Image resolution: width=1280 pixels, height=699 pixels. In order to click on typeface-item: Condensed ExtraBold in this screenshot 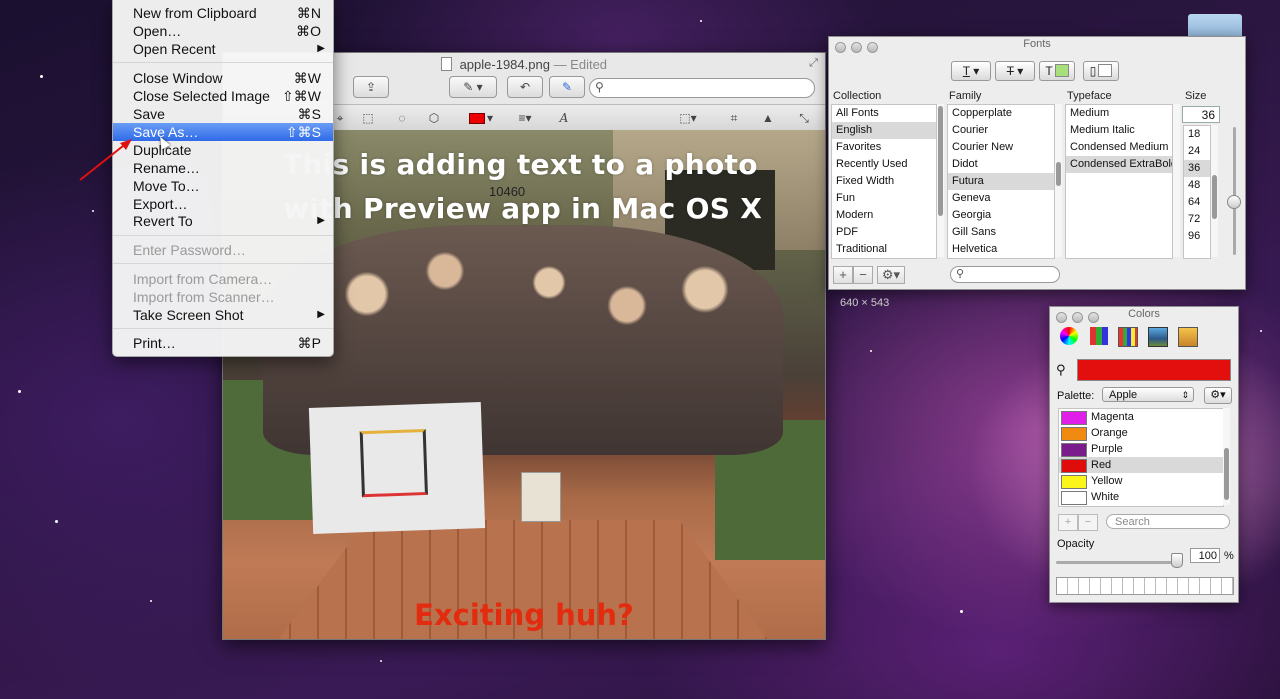, I will do `click(1119, 164)`.